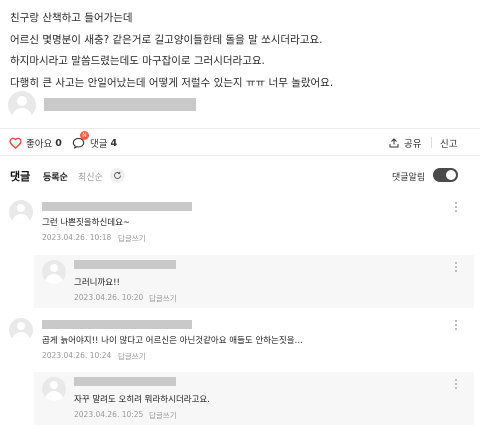  I want to click on refresh-icon, so click(117, 175).